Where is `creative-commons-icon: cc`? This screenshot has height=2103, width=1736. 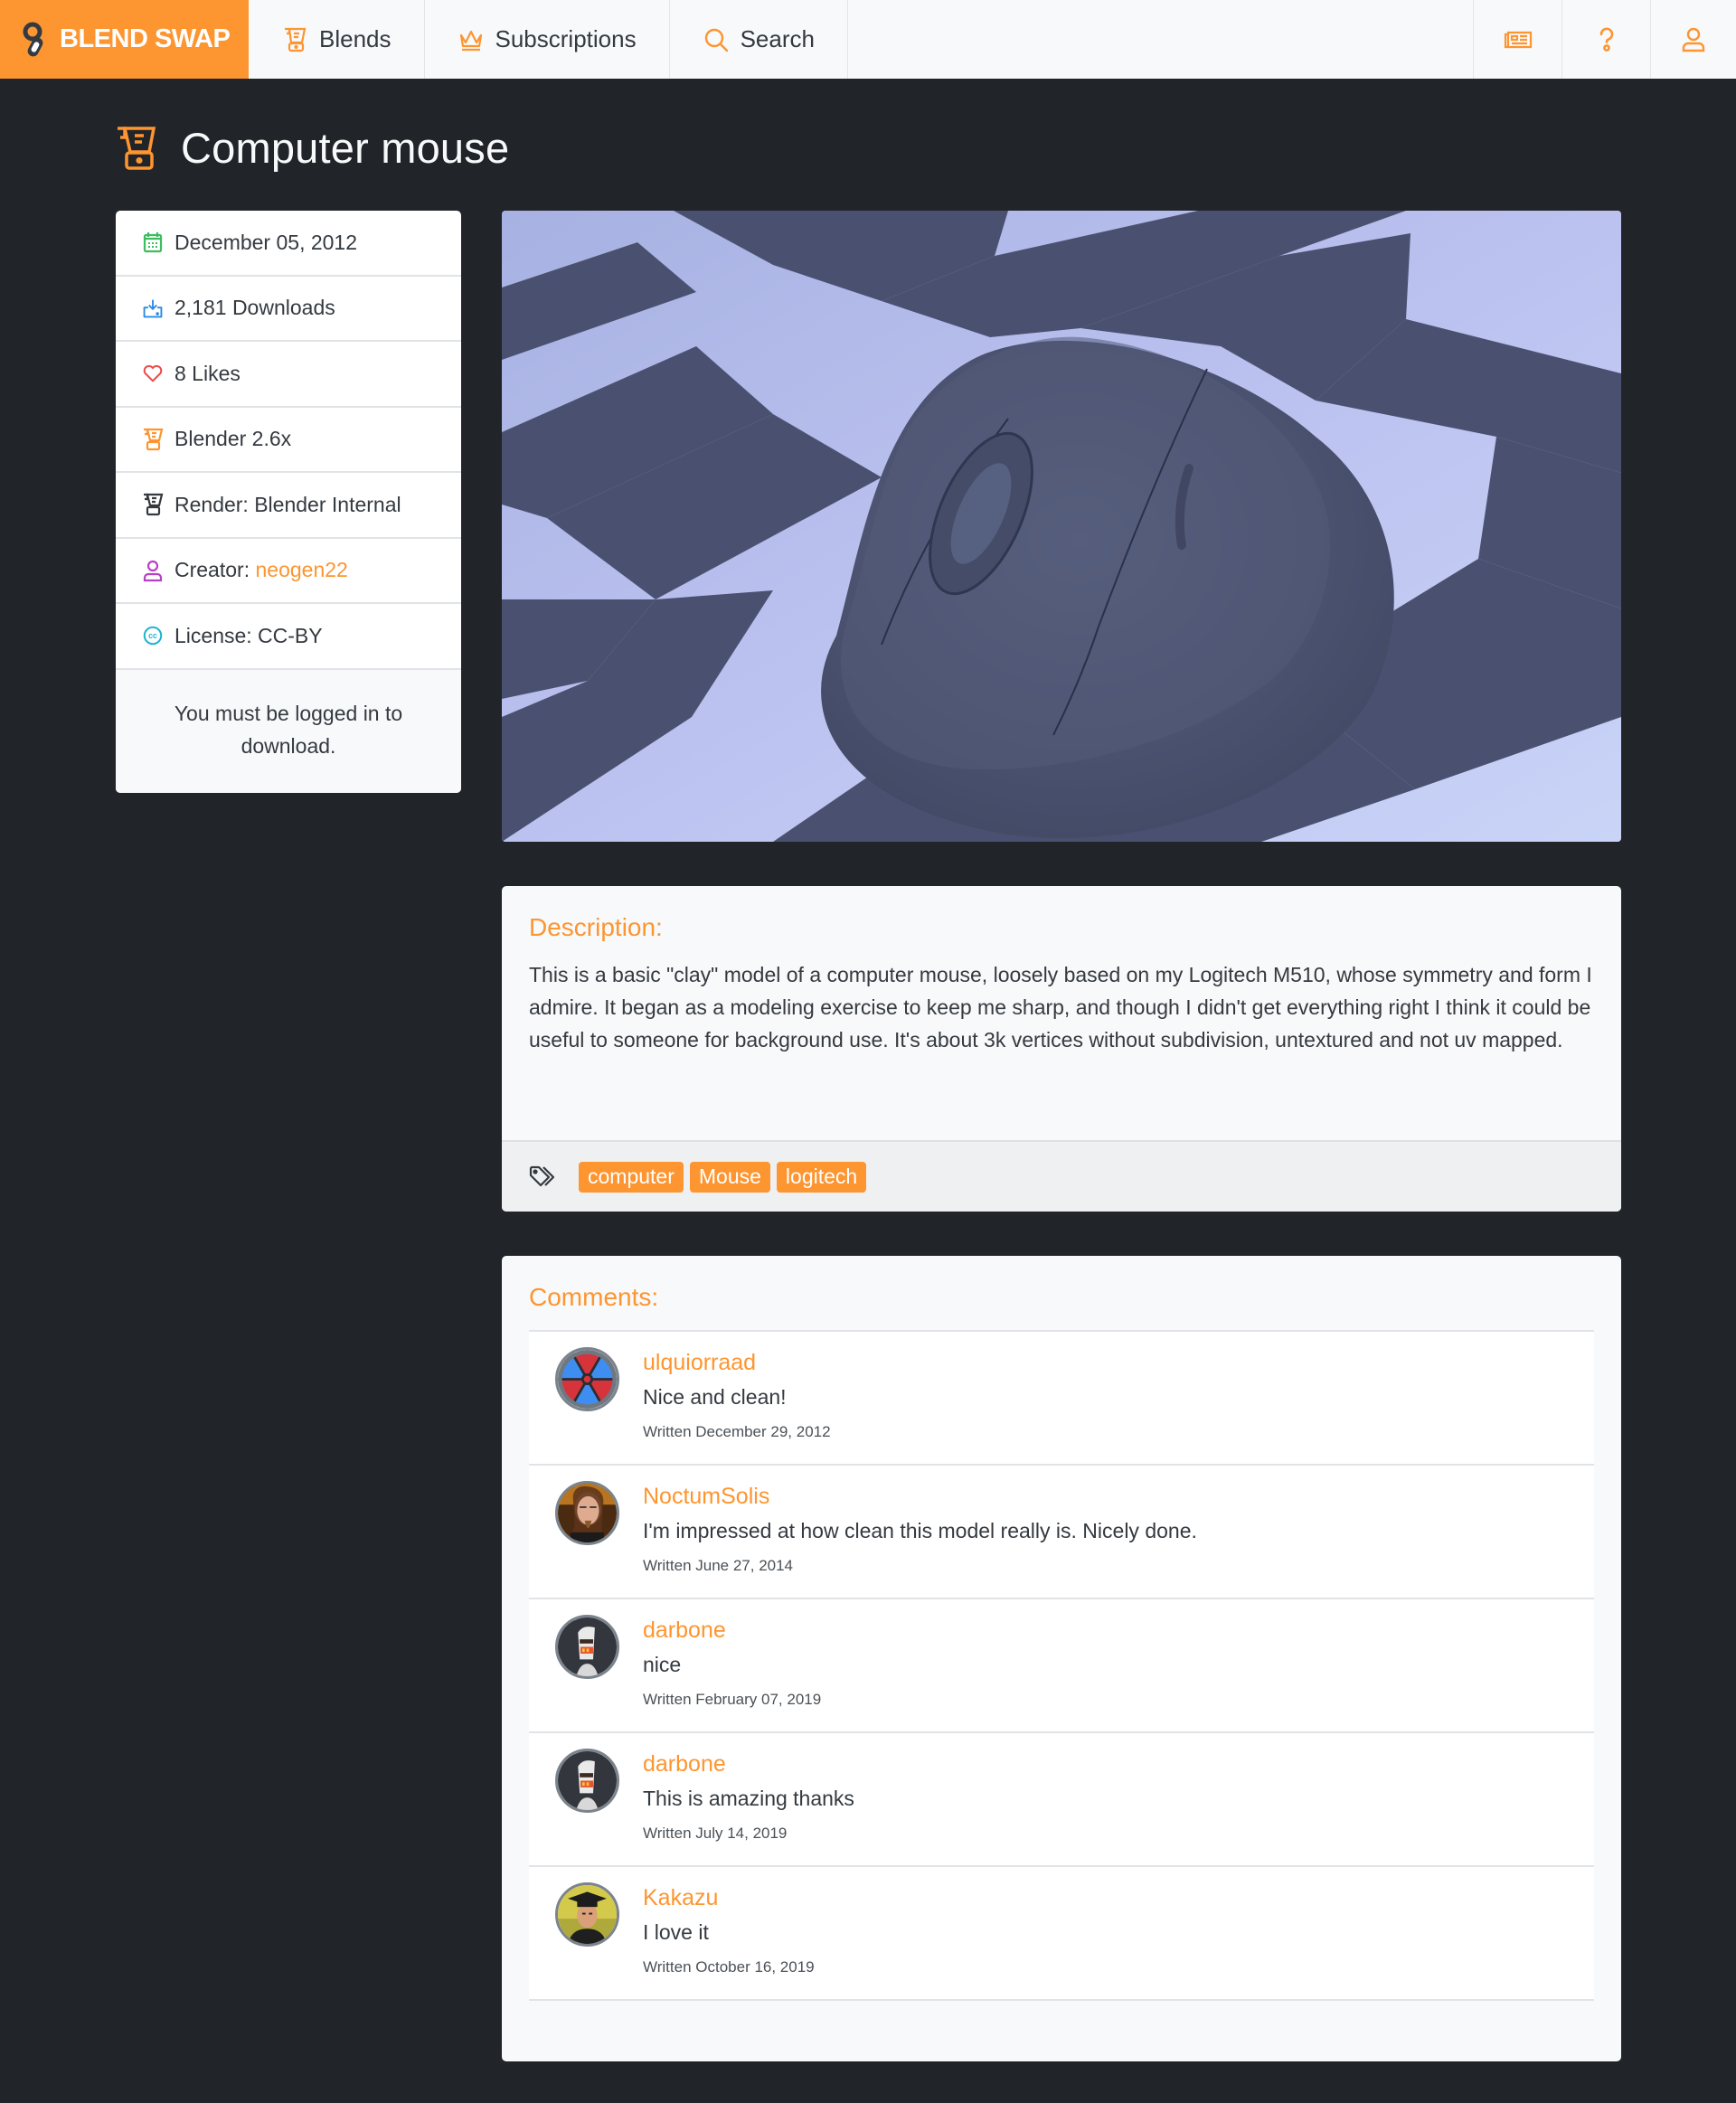 creative-commons-icon: cc is located at coordinates (153, 636).